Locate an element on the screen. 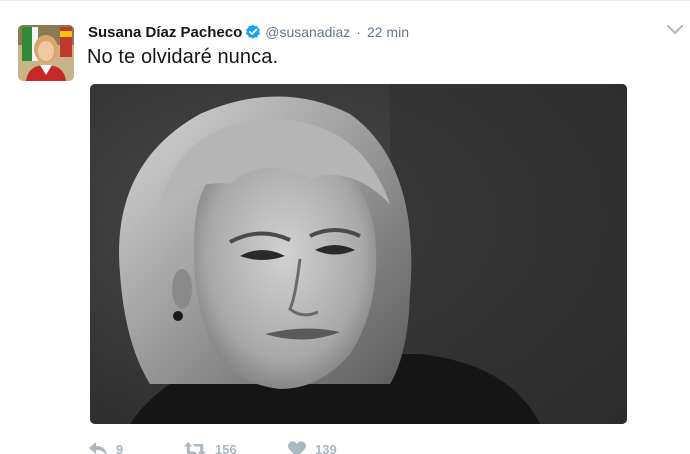 Image resolution: width=690 pixels, height=454 pixels. verified-badge-icon is located at coordinates (253, 32).